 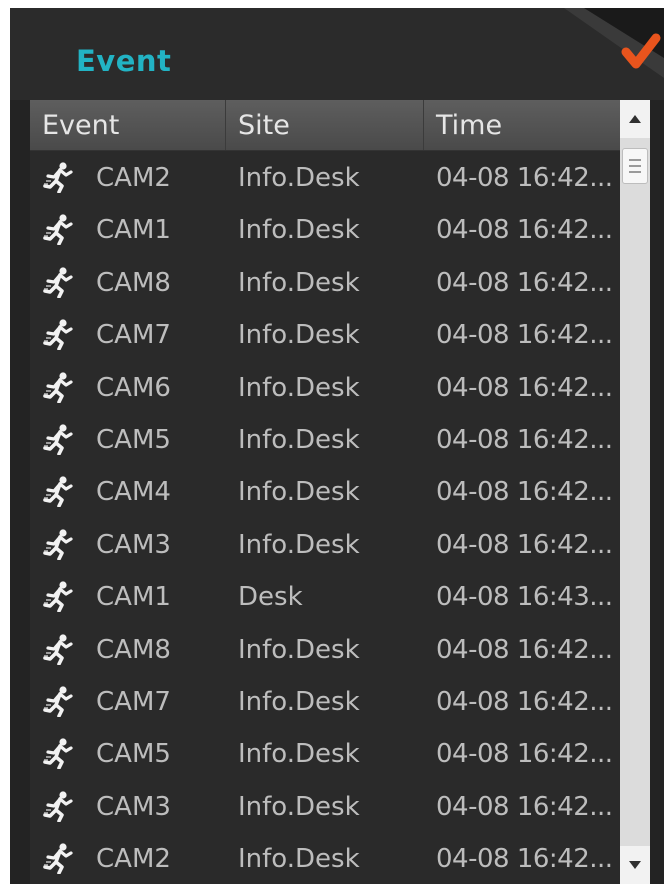 I want to click on scrollbar-track, so click(x=635, y=492).